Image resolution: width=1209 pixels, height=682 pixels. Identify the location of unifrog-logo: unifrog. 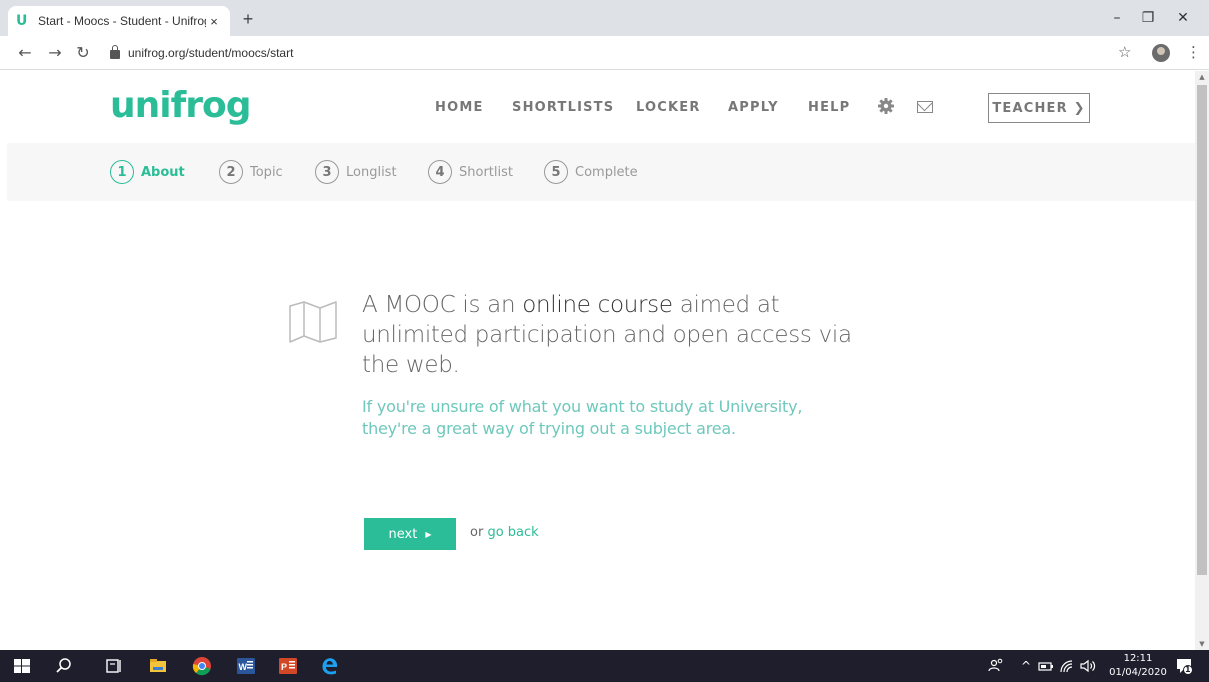
(181, 105).